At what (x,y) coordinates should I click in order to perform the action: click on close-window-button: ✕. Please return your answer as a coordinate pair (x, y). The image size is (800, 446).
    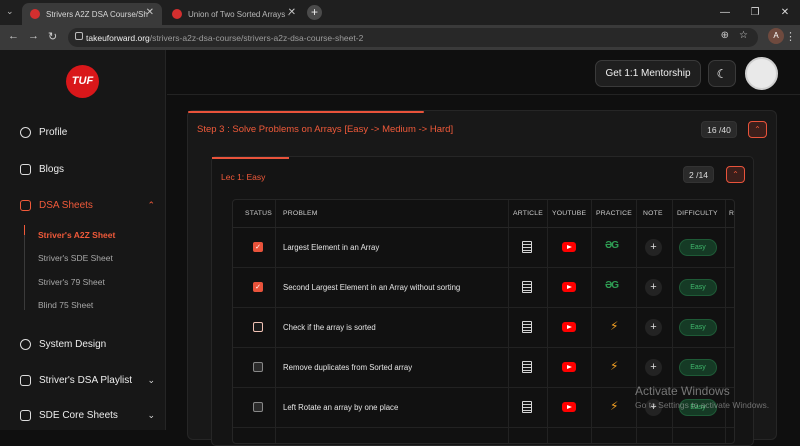
    Looking at the image, I should click on (785, 12).